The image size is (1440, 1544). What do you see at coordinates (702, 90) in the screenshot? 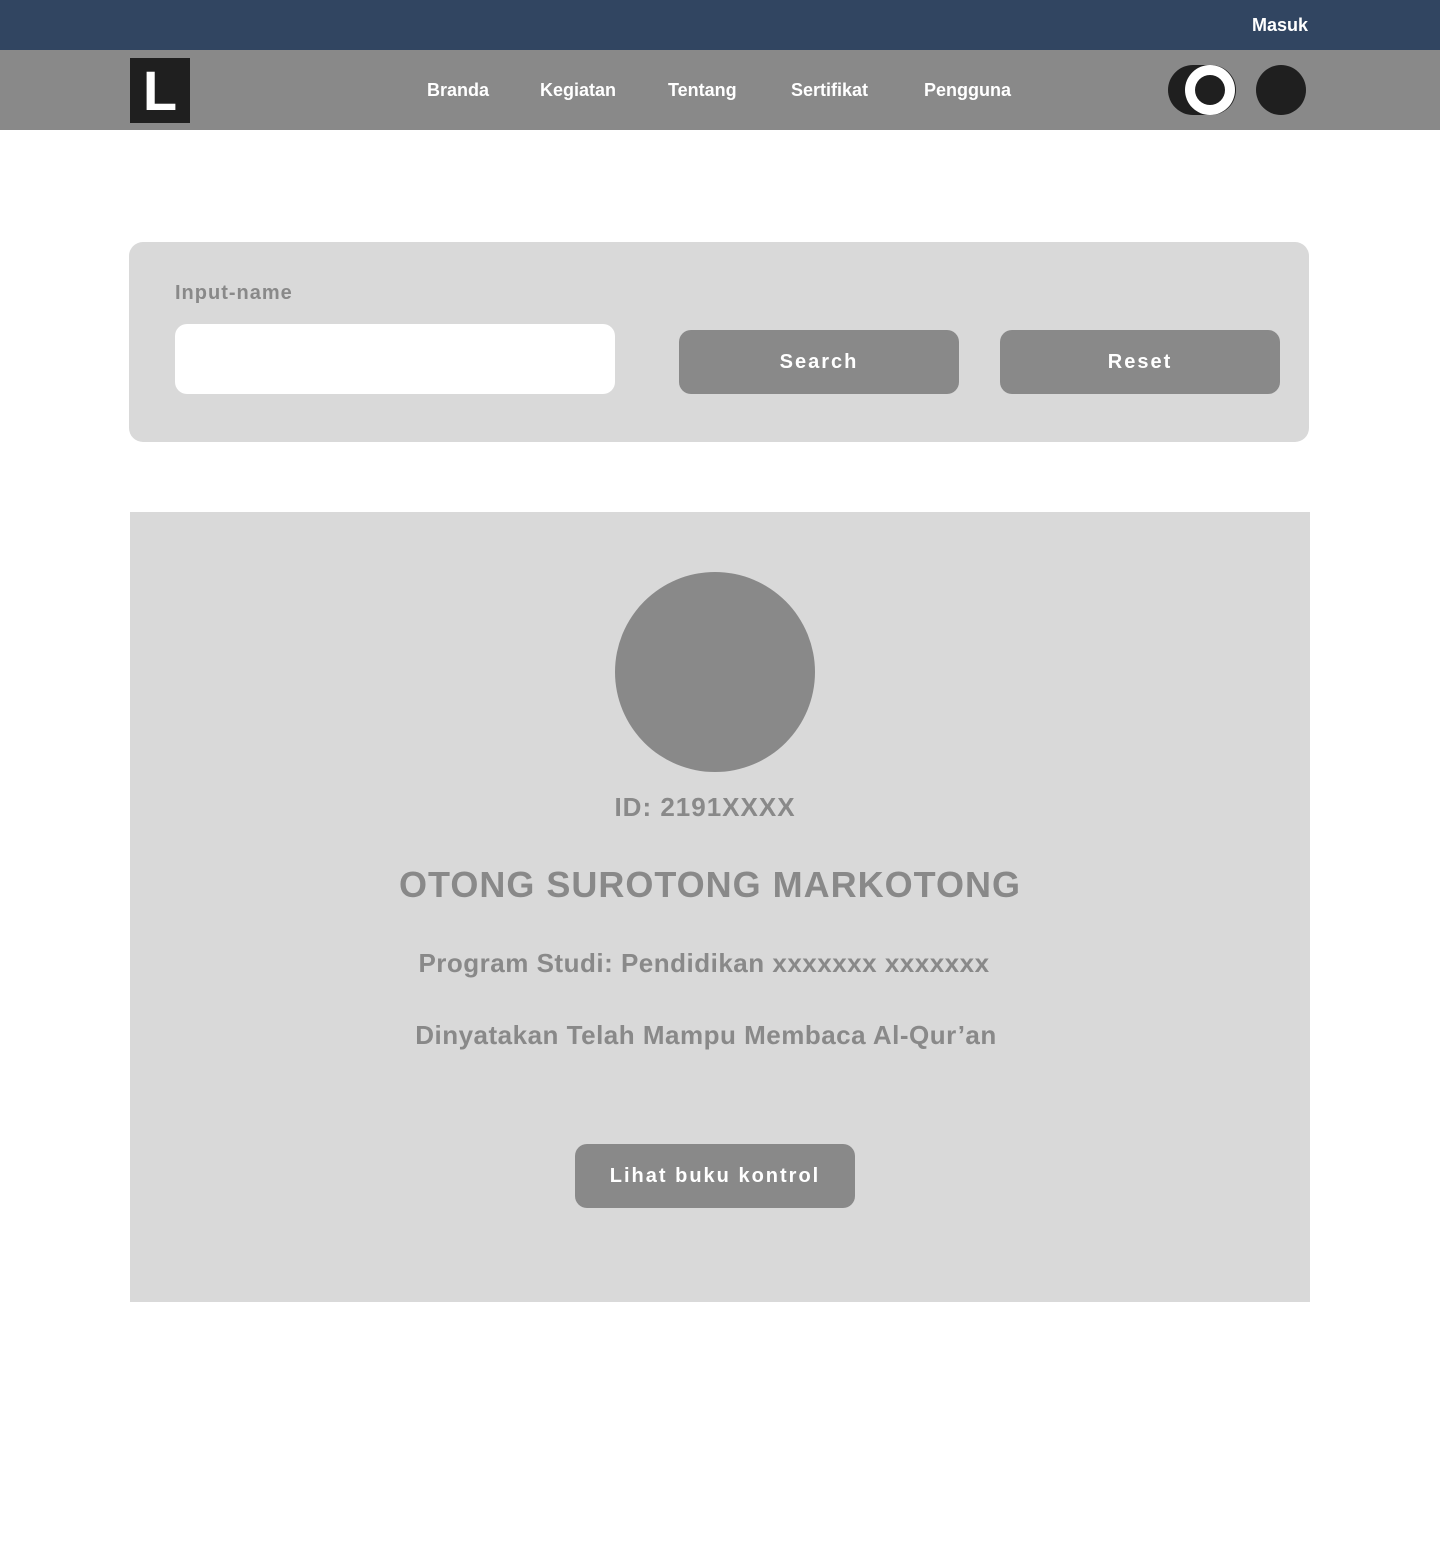
I see `nav-item-tentang: Tentang` at bounding box center [702, 90].